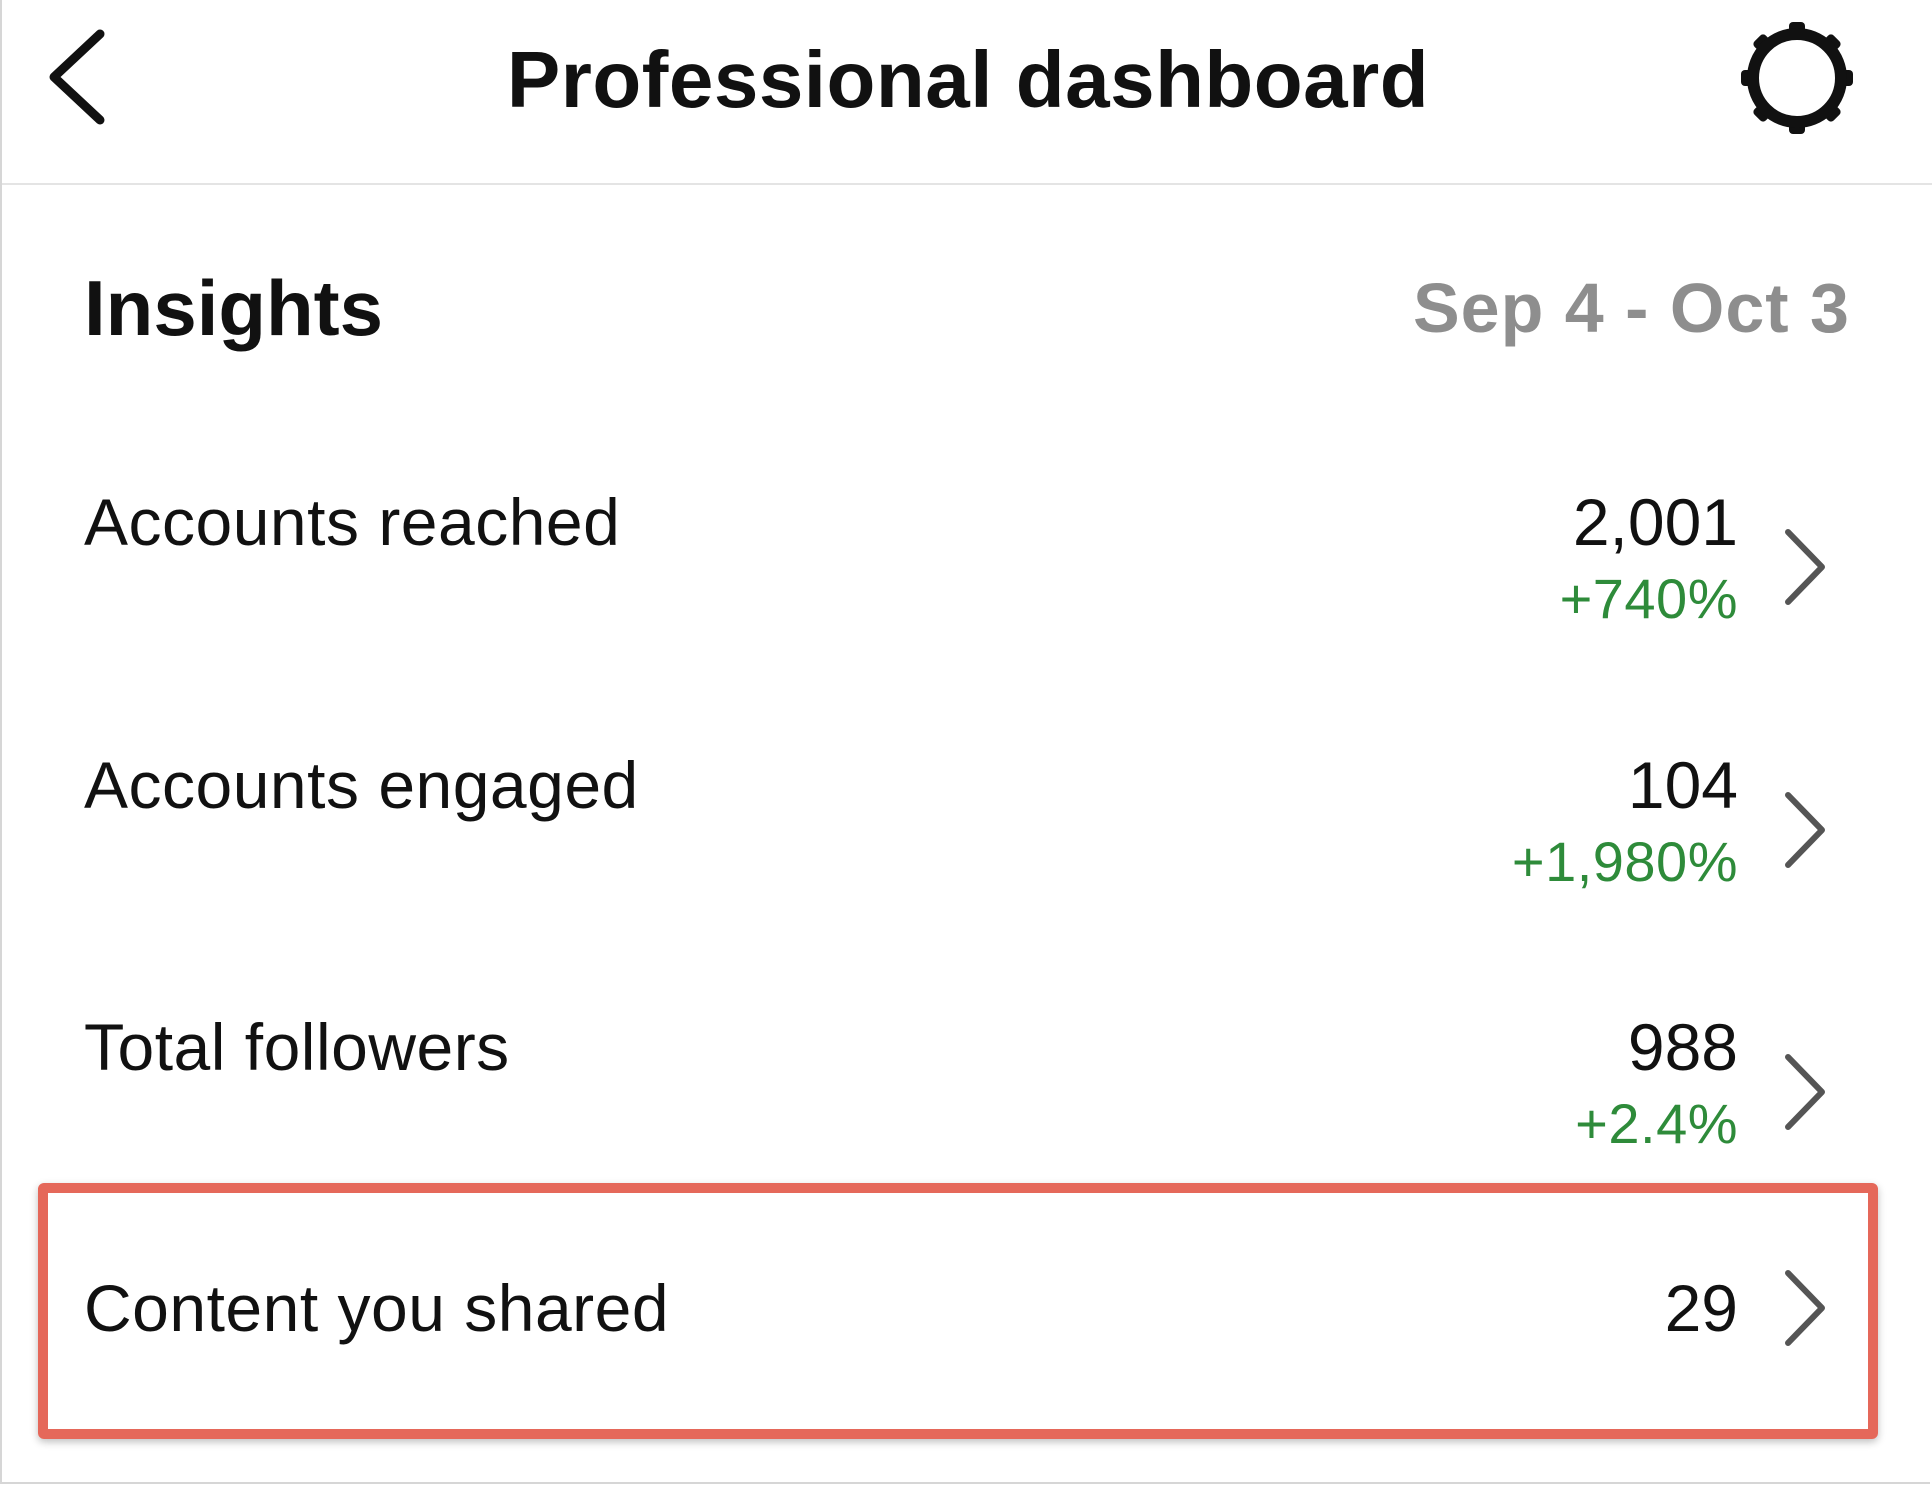  Describe the element at coordinates (1631, 308) in the screenshot. I see `date-range: Sep 4 - Oct 3` at that location.